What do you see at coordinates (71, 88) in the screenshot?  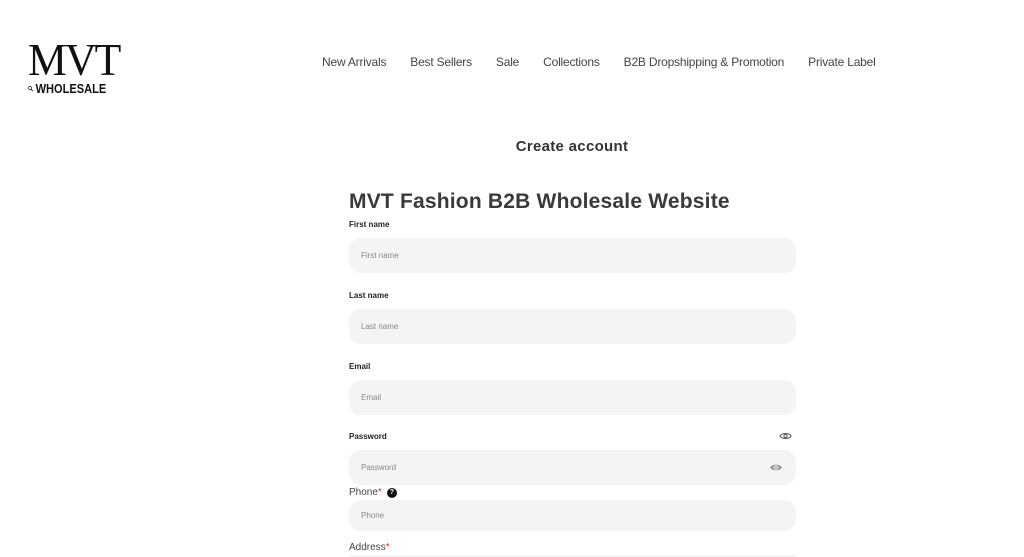 I see `logo-subtitle-text: WHOLESALE` at bounding box center [71, 88].